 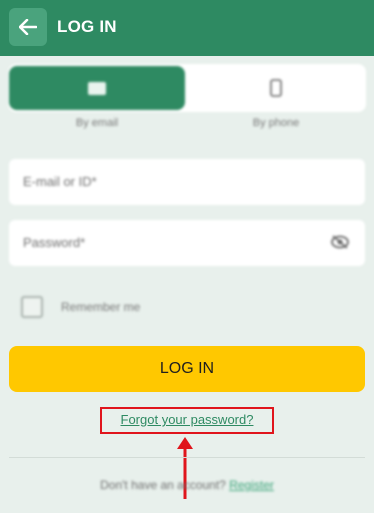 What do you see at coordinates (87, 26) in the screenshot?
I see `page-title: LOG IN` at bounding box center [87, 26].